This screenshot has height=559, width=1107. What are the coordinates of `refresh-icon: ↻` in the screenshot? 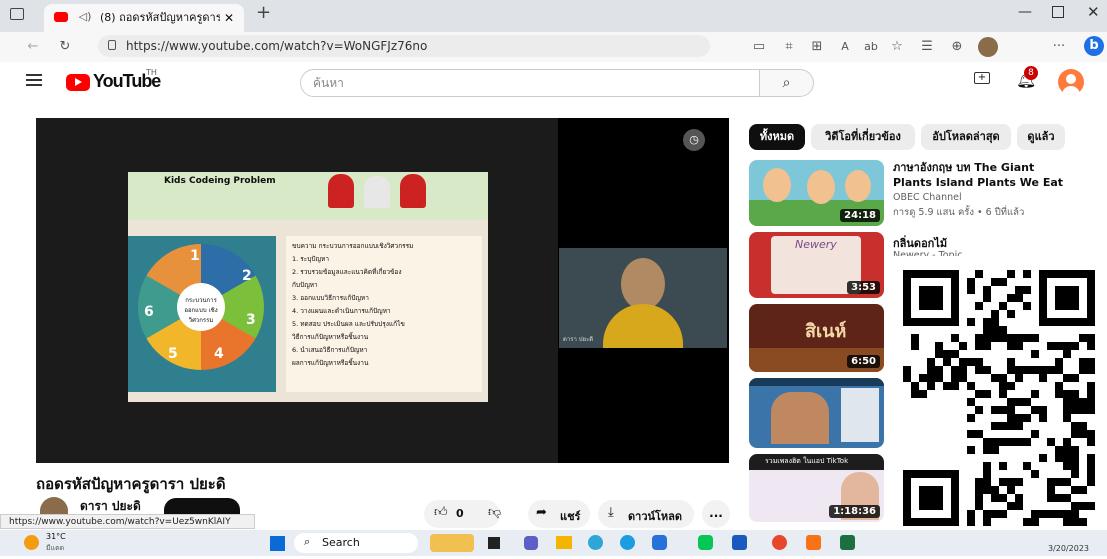 It's located at (65, 47).